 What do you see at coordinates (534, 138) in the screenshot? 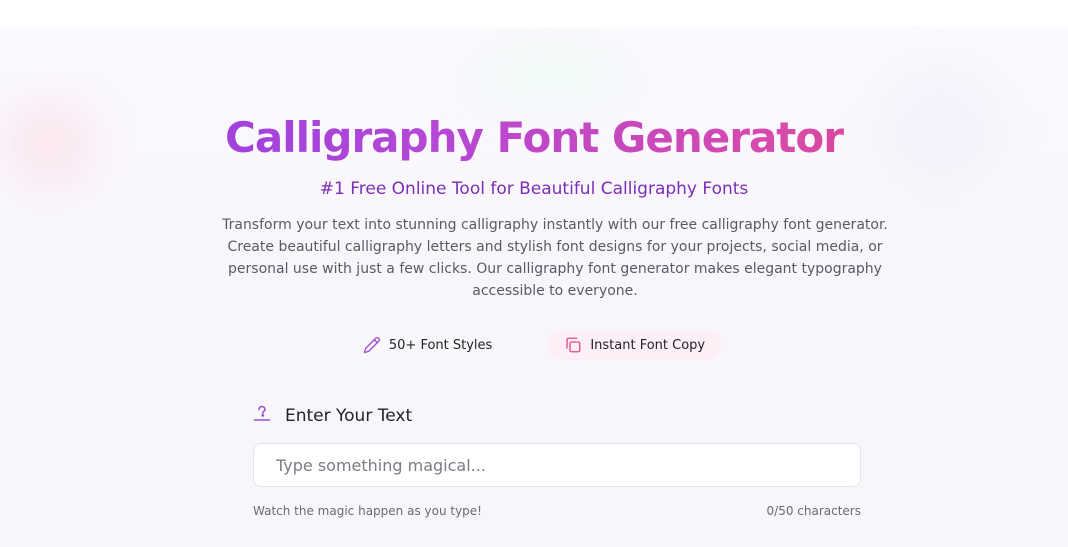
I see `page-title: Calligraphy Font Generator` at bounding box center [534, 138].